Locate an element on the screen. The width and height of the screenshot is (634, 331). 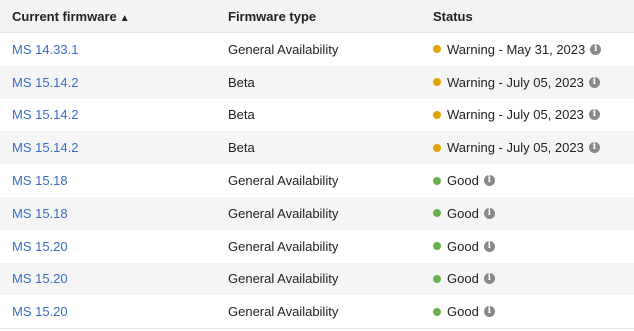
cell-status: Warning - May 31, 2023 i is located at coordinates (527, 49).